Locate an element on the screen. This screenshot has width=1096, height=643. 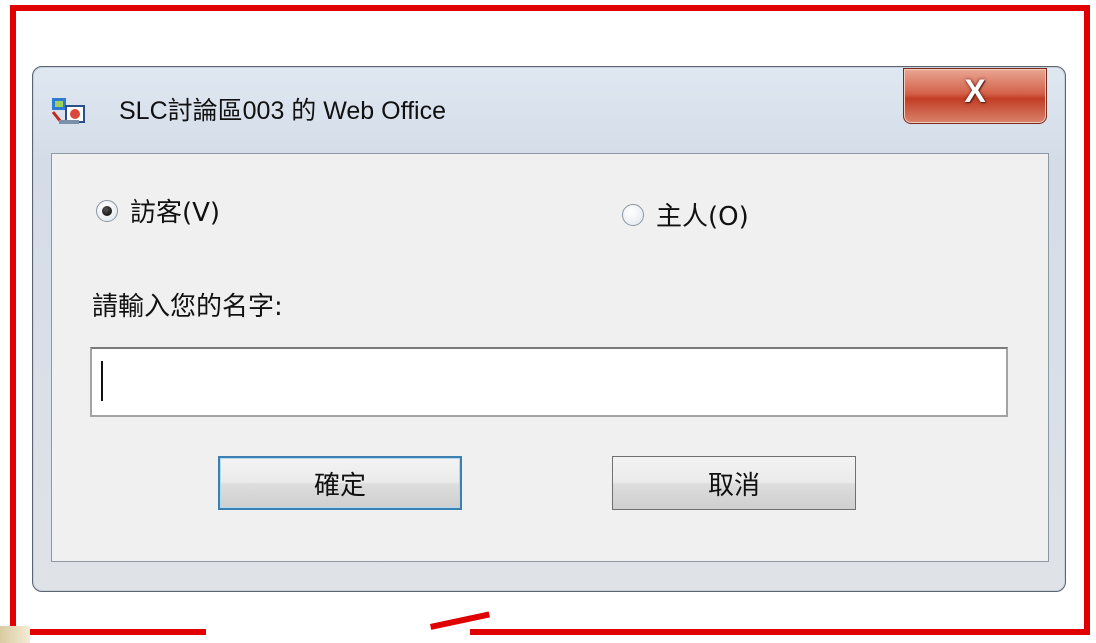
radio-host-button is located at coordinates (633, 214).